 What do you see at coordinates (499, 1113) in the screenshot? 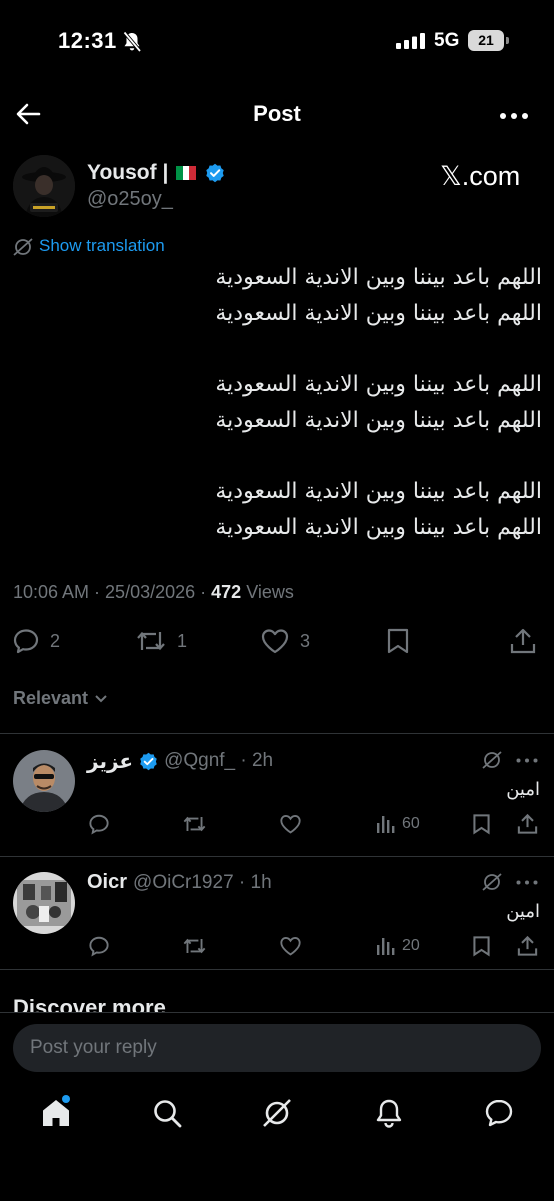
I see `messages-tab-icon` at bounding box center [499, 1113].